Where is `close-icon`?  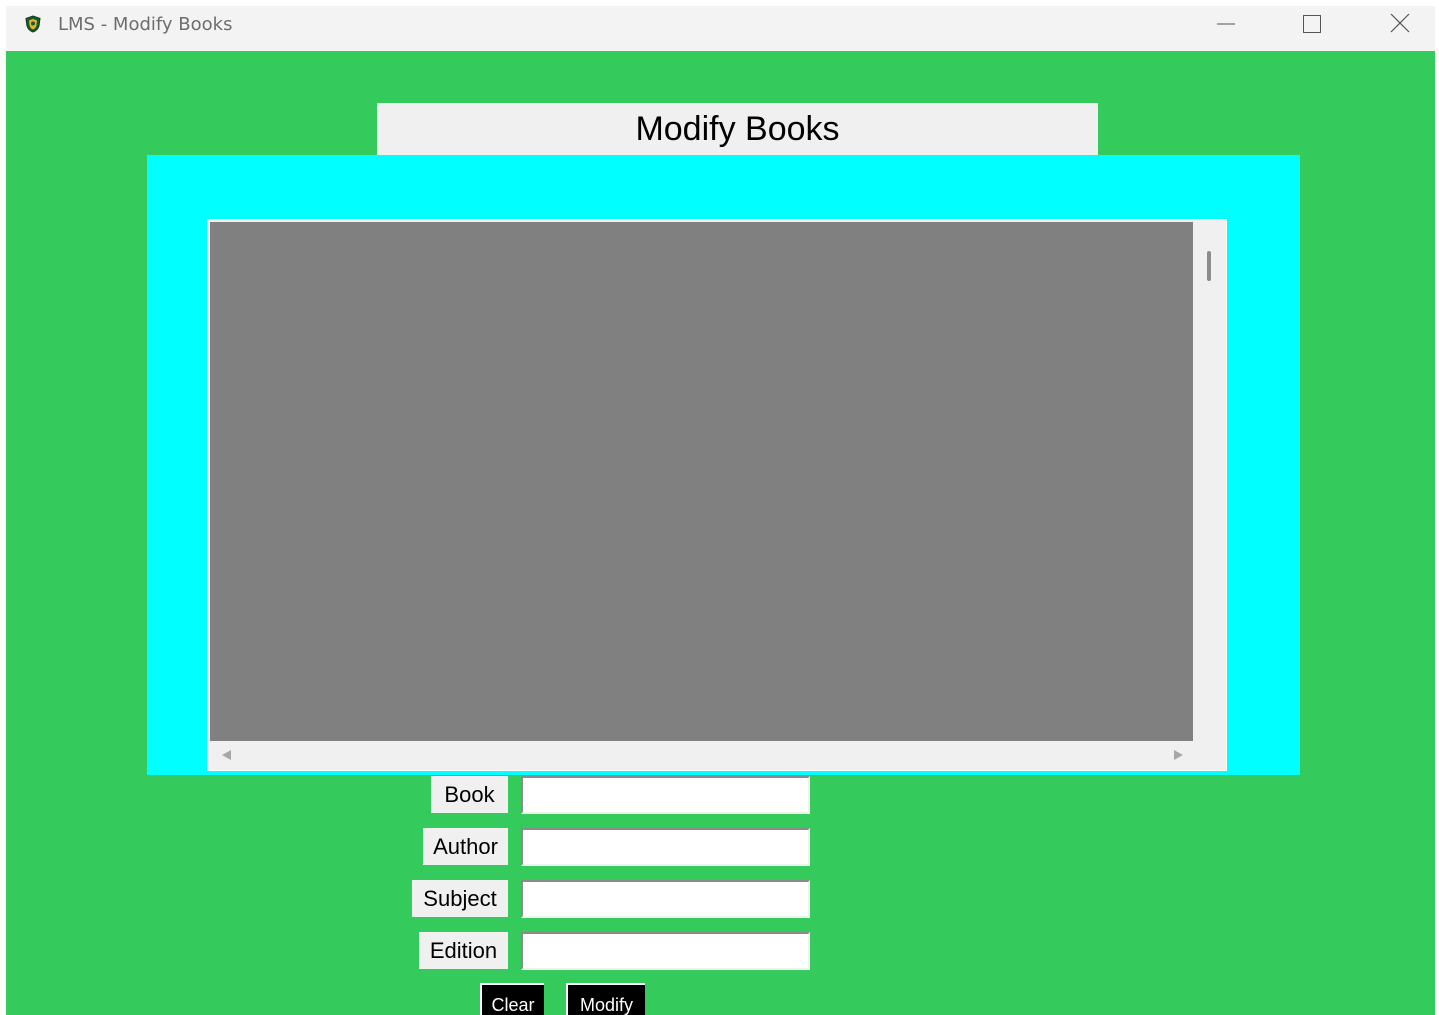
close-icon is located at coordinates (1400, 23).